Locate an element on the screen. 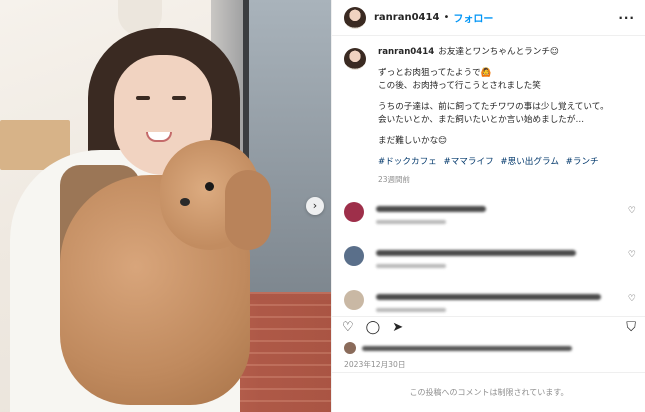 The image size is (645, 412). action-bar: ♡ ◯ ➤ ⛉ is located at coordinates (488, 327).